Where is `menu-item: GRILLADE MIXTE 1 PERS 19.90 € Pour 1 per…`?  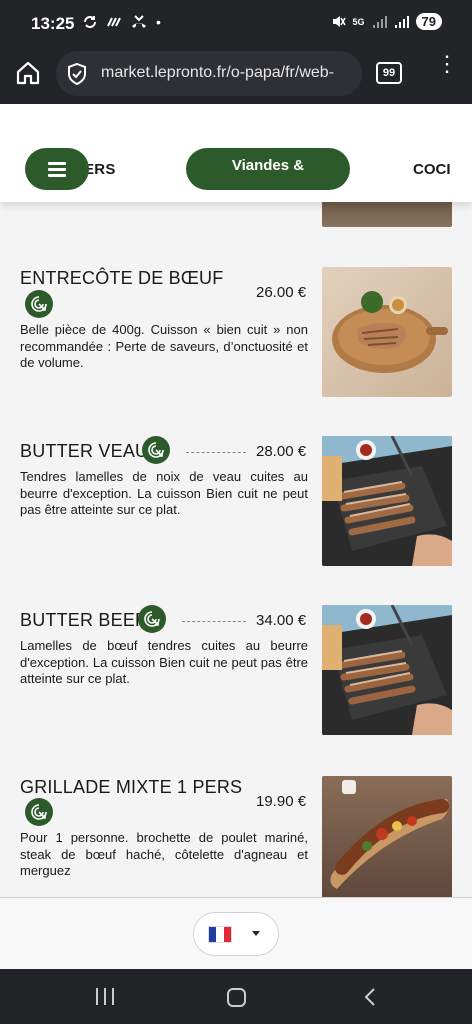 menu-item: GRILLADE MIXTE 1 PERS 19.90 € Pour 1 per… is located at coordinates (236, 836).